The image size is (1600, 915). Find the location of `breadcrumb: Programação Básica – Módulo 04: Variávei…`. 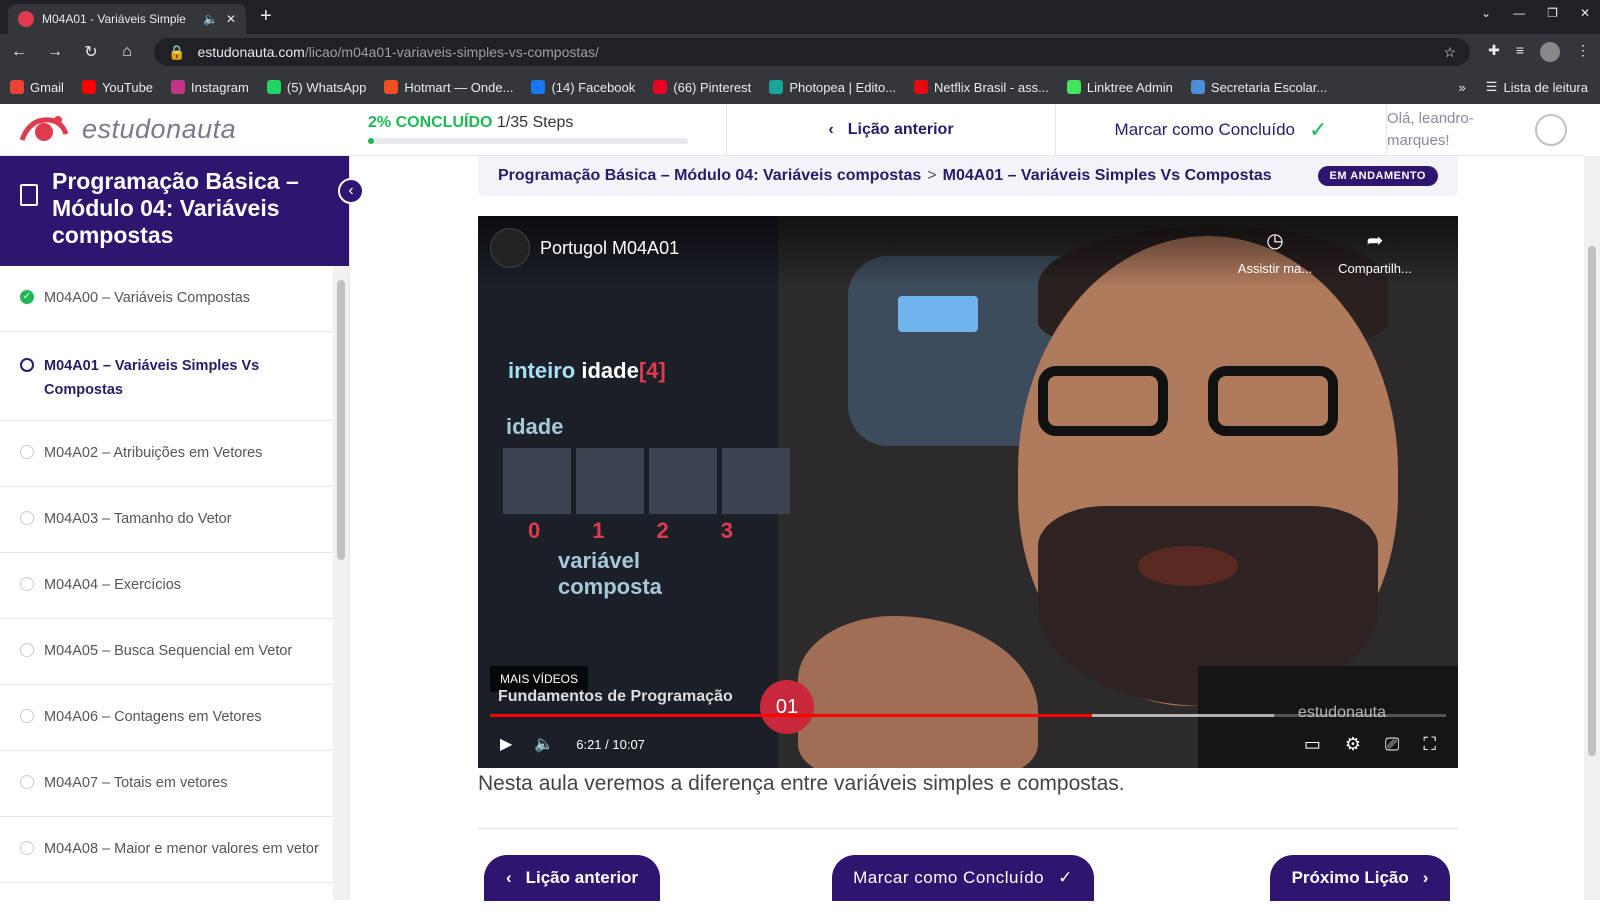

breadcrumb: Programação Básica – Módulo 04: Variávei… is located at coordinates (968, 176).